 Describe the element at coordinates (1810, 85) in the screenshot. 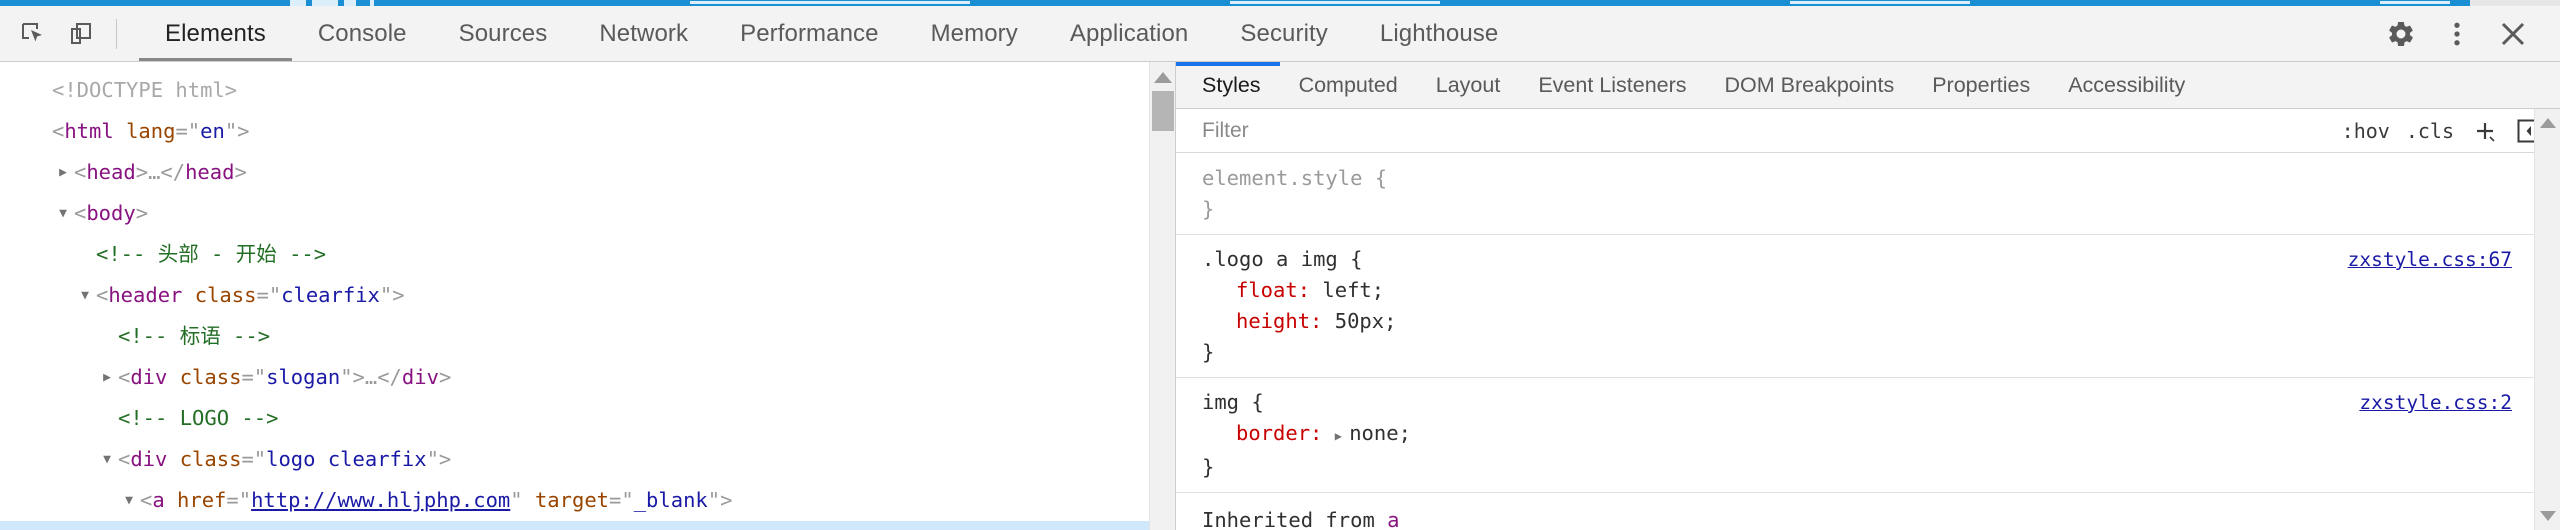

I see `sidebar-tab-dom-breakpoints: DOM Breakpoints` at that location.